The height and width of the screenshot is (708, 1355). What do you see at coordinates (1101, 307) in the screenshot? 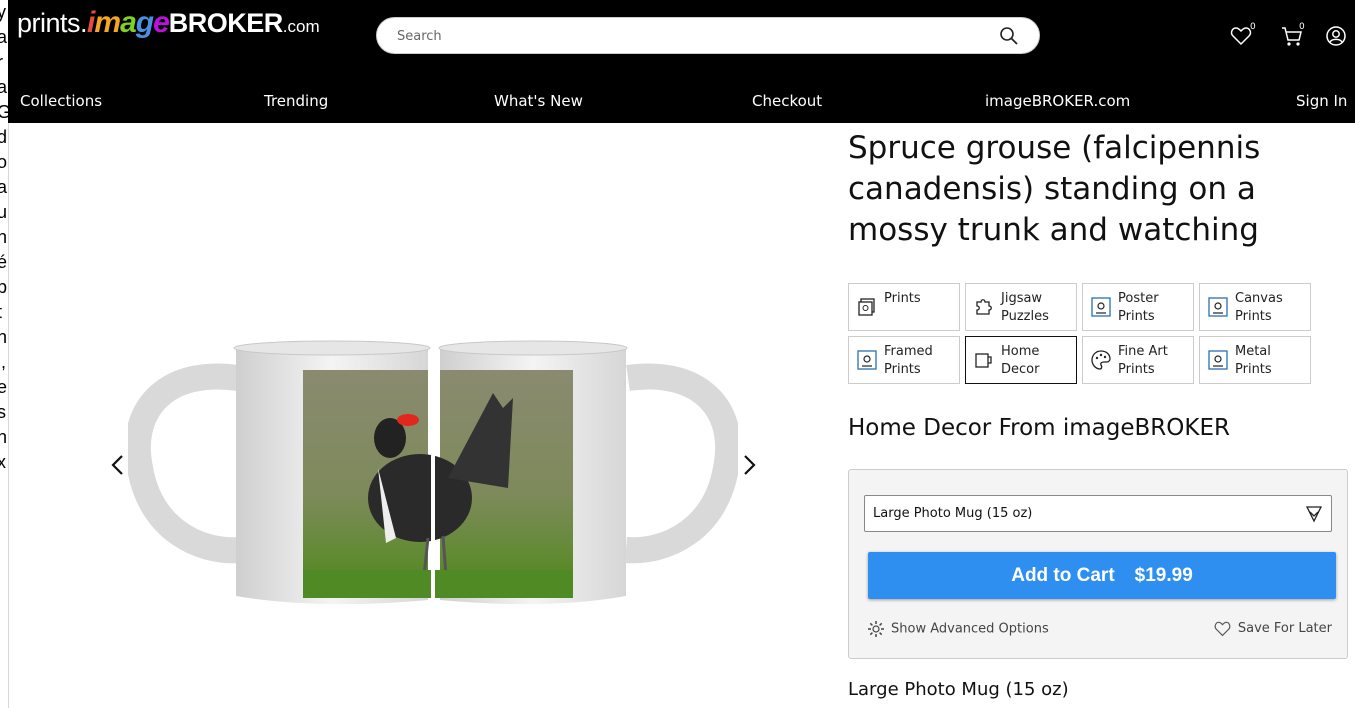
I see `poster-icon` at bounding box center [1101, 307].